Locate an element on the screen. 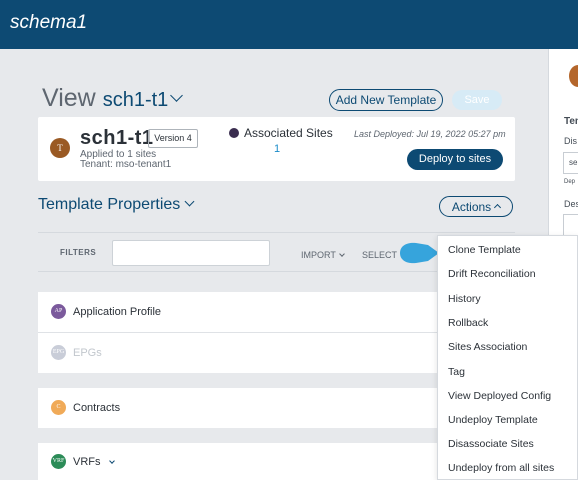  side-panel-heading: Ten is located at coordinates (571, 121).